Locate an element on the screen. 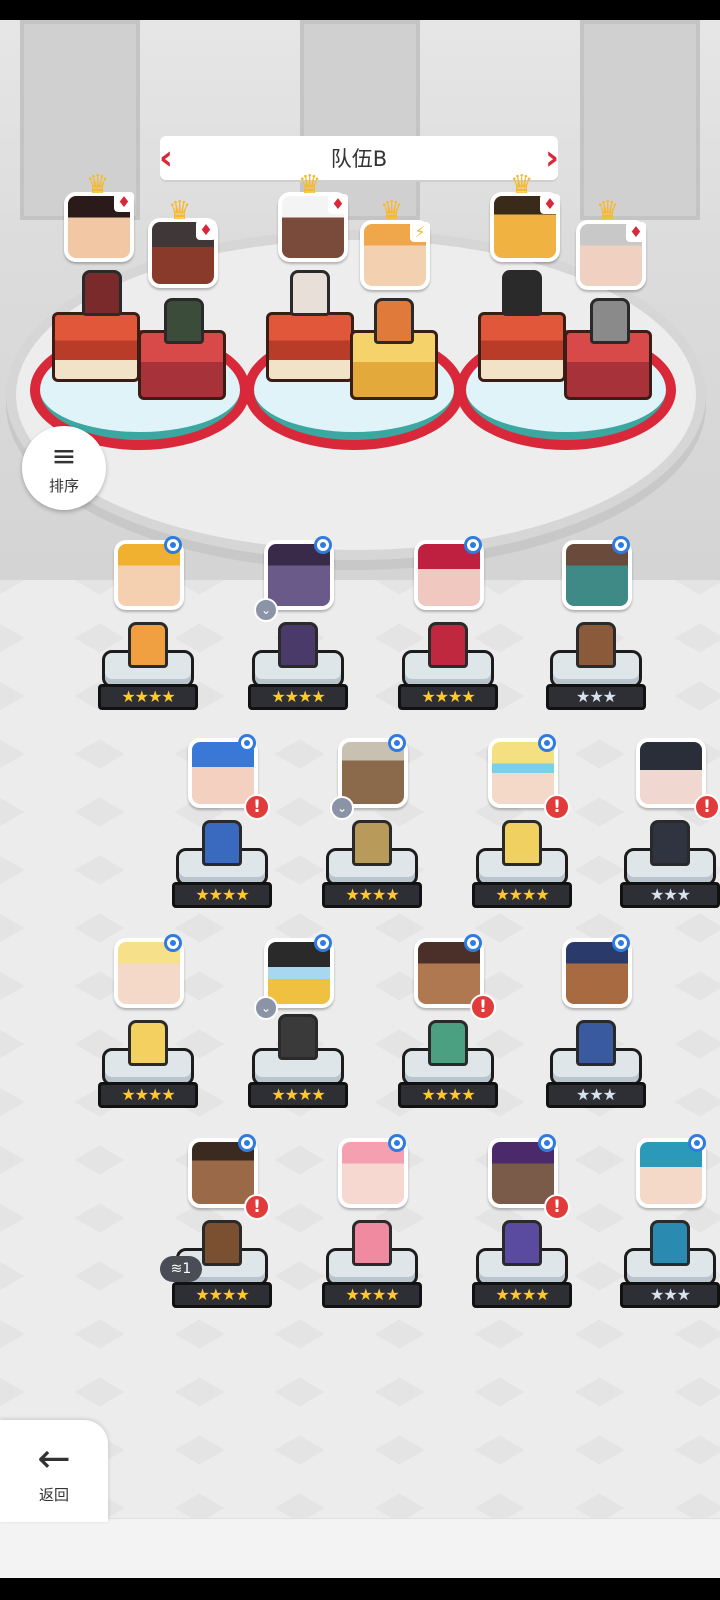 The height and width of the screenshot is (1600, 720). back-arrow-icon: ← is located at coordinates (54, 1458).